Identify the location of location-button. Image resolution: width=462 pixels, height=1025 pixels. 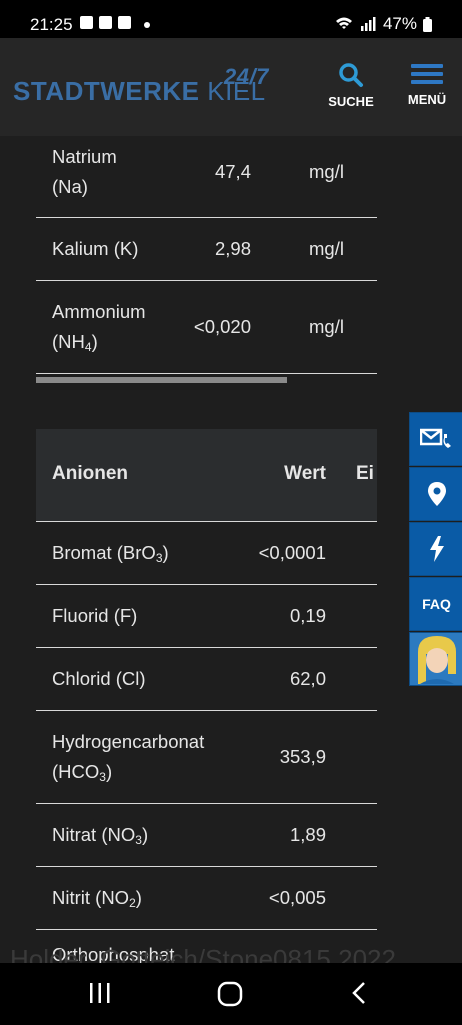
(435, 494).